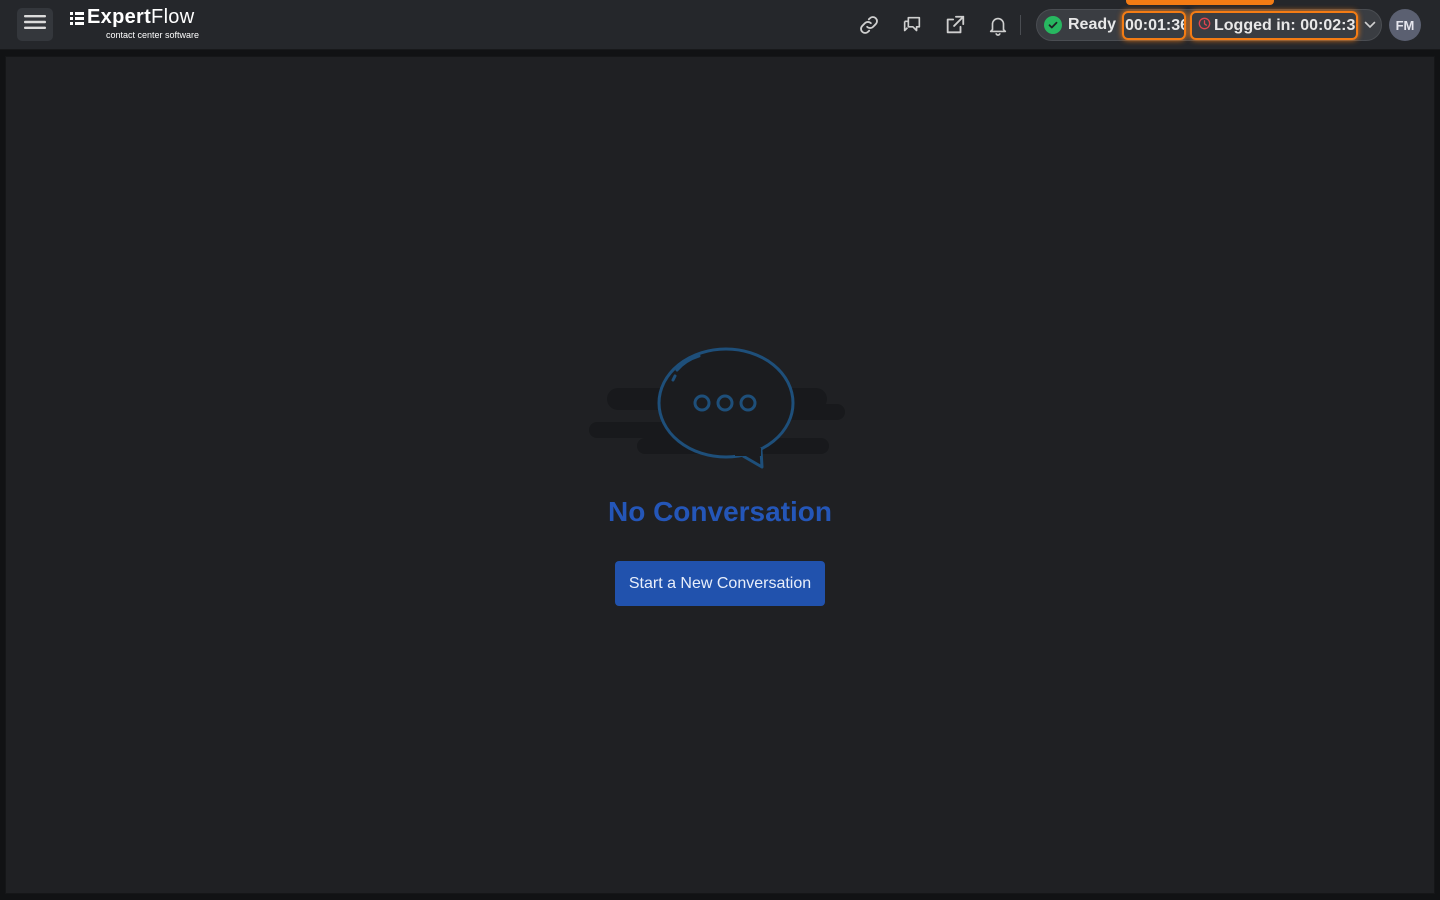  I want to click on agent-state-ready: Ready, so click(1080, 25).